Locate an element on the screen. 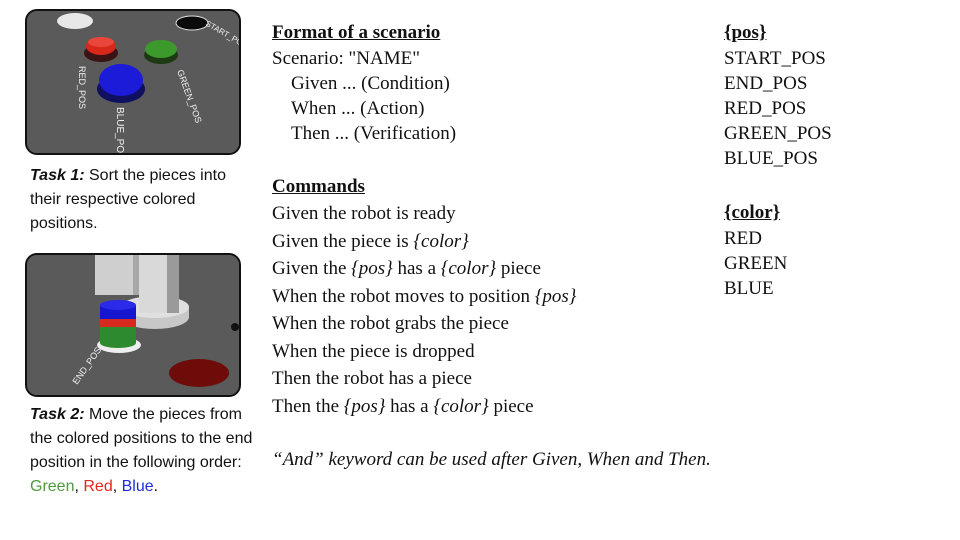 The height and width of the screenshot is (540, 960). task1-scene: RED_POS GREEN_POS BLUE_POS START_POS is located at coordinates (133, 82).